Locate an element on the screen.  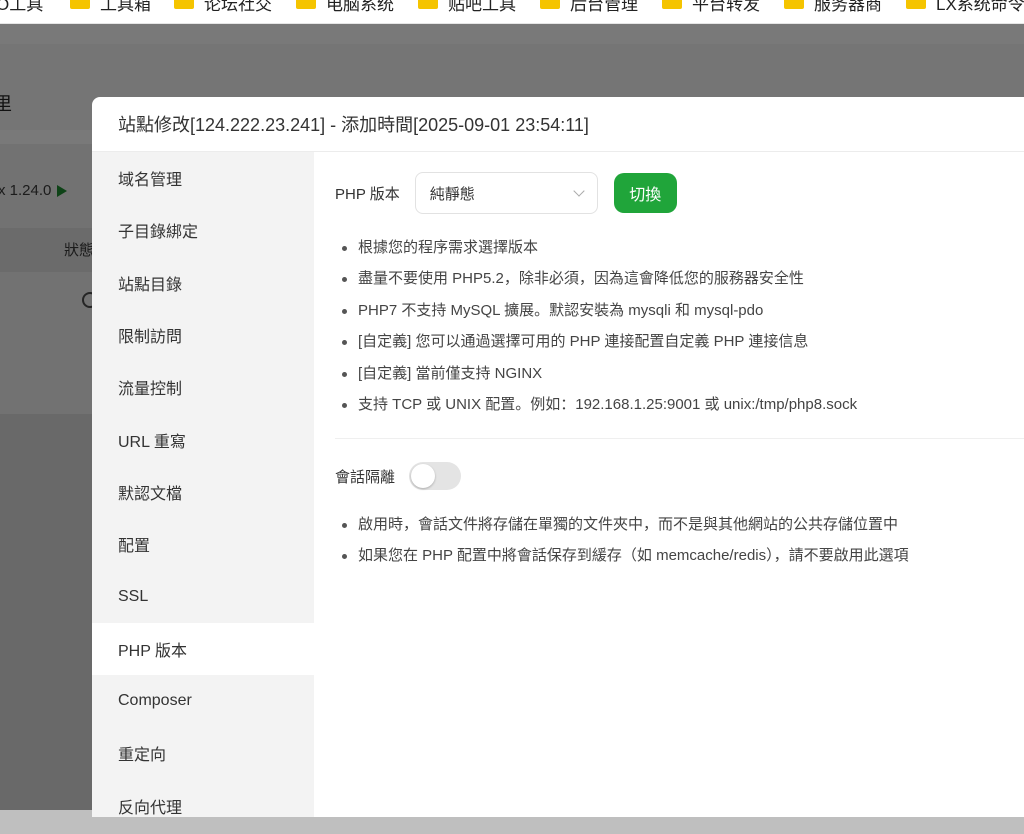
sidebar-item-composer: Composer is located at coordinates (203, 701).